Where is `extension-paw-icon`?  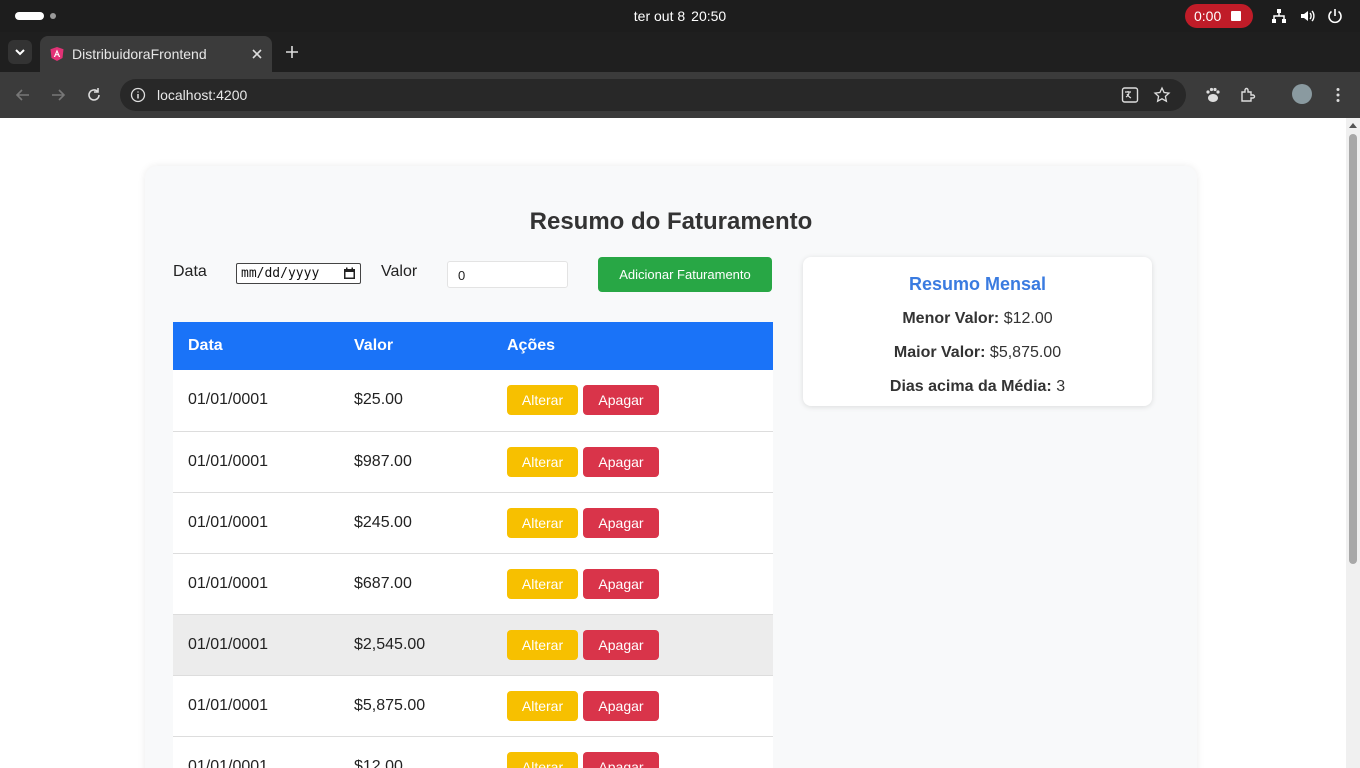 extension-paw-icon is located at coordinates (1213, 95).